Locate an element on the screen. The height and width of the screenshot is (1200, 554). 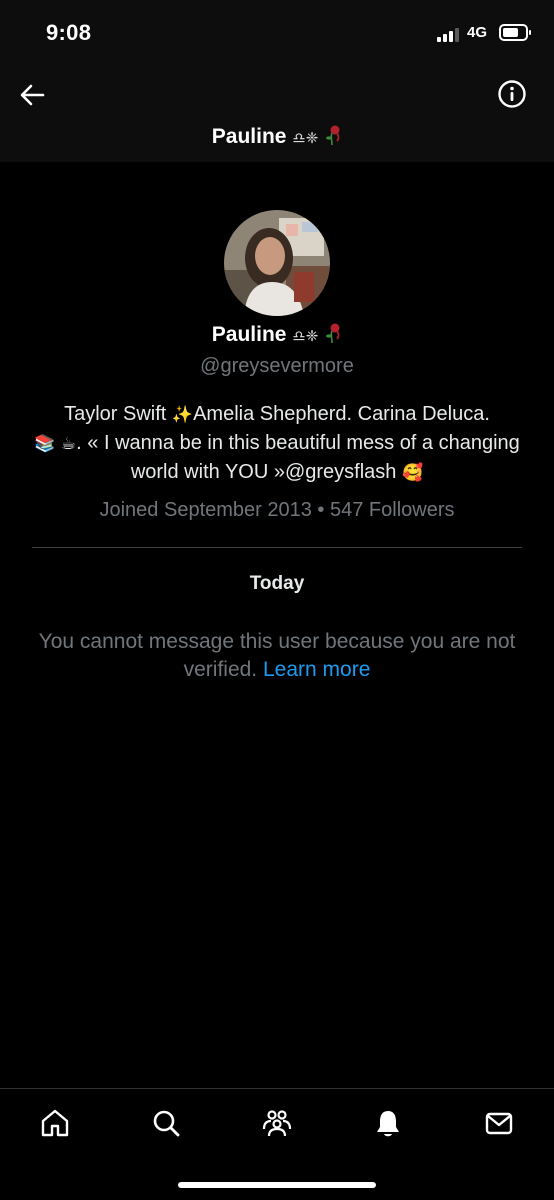
date-separator: Today is located at coordinates (277, 583).